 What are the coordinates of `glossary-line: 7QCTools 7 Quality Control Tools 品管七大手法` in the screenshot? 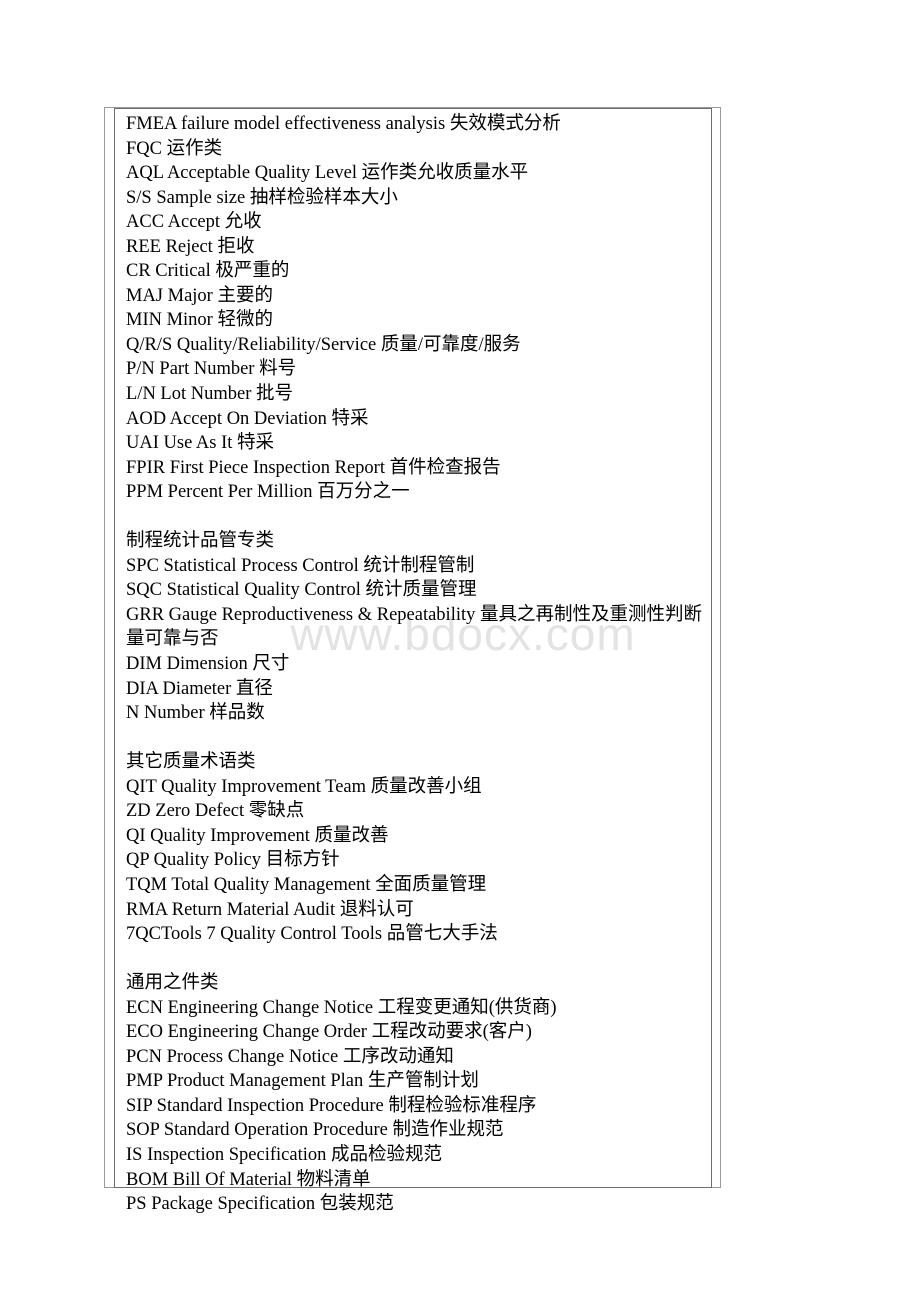 It's located at (312, 934).